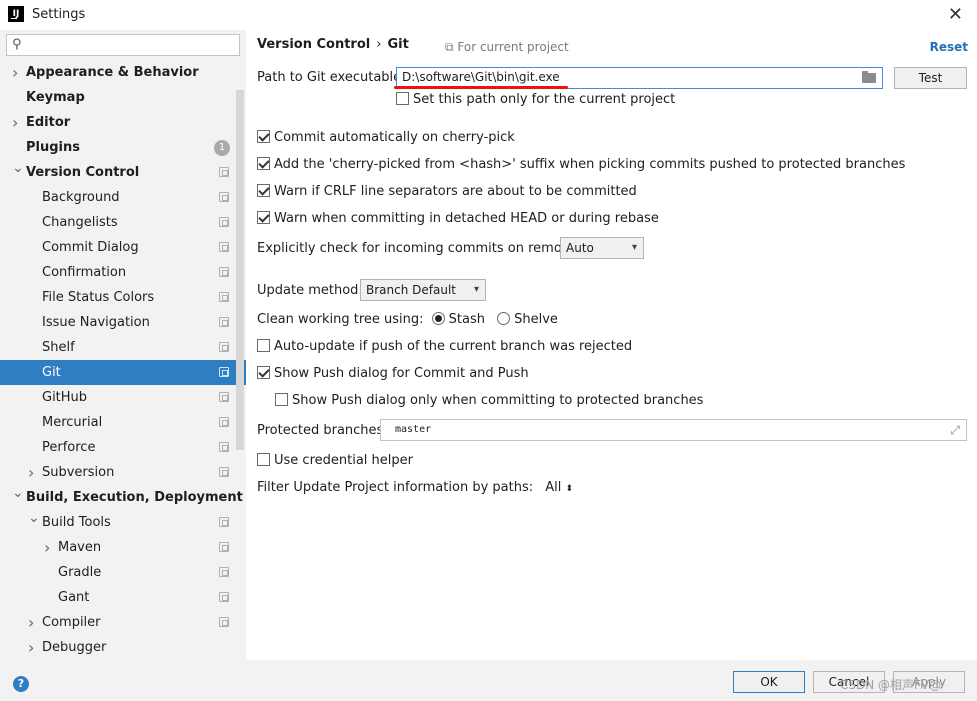  What do you see at coordinates (263, 459) in the screenshot?
I see `credential-helper-checkbox` at bounding box center [263, 459].